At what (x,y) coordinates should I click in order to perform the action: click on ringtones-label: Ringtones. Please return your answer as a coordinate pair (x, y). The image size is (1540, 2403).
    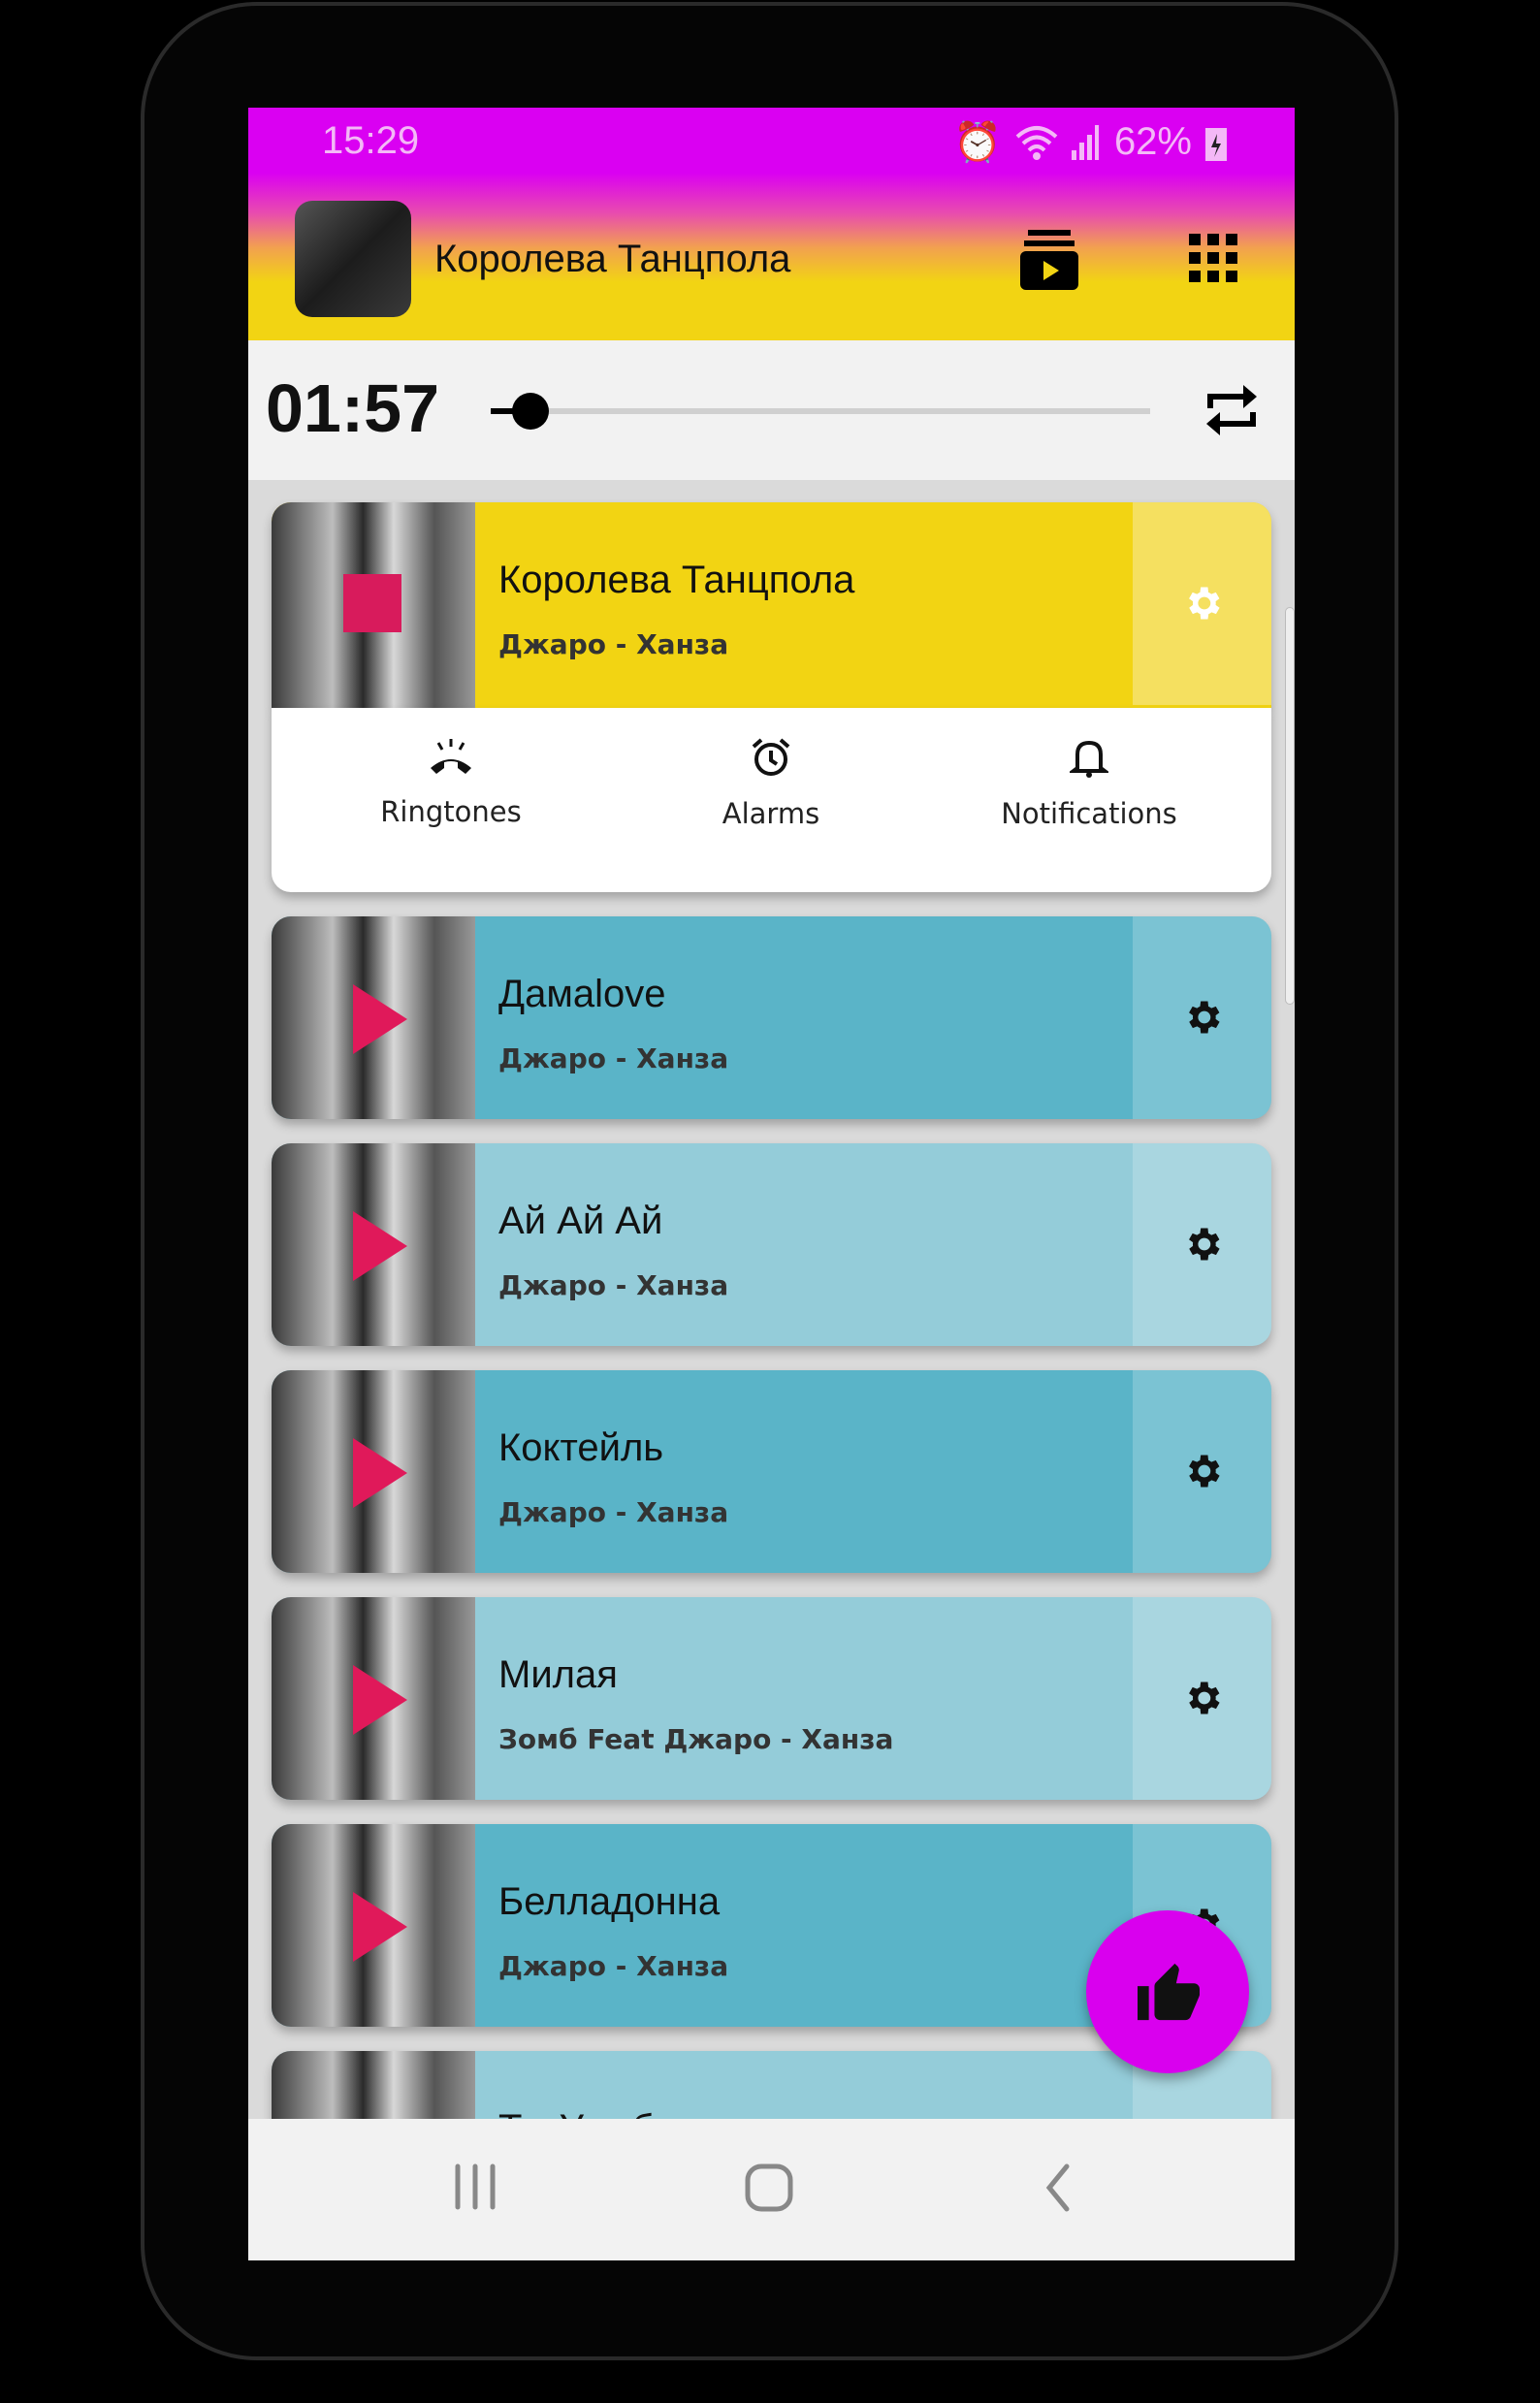
    Looking at the image, I should click on (451, 811).